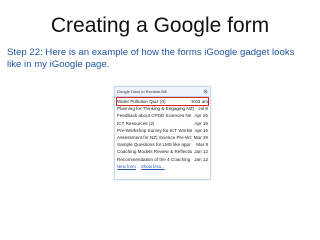 This screenshot has width=320, height=240. Describe the element at coordinates (155, 108) in the screenshot. I see `form-name-link: Planning for Thinking & Engaging NZ)` at that location.